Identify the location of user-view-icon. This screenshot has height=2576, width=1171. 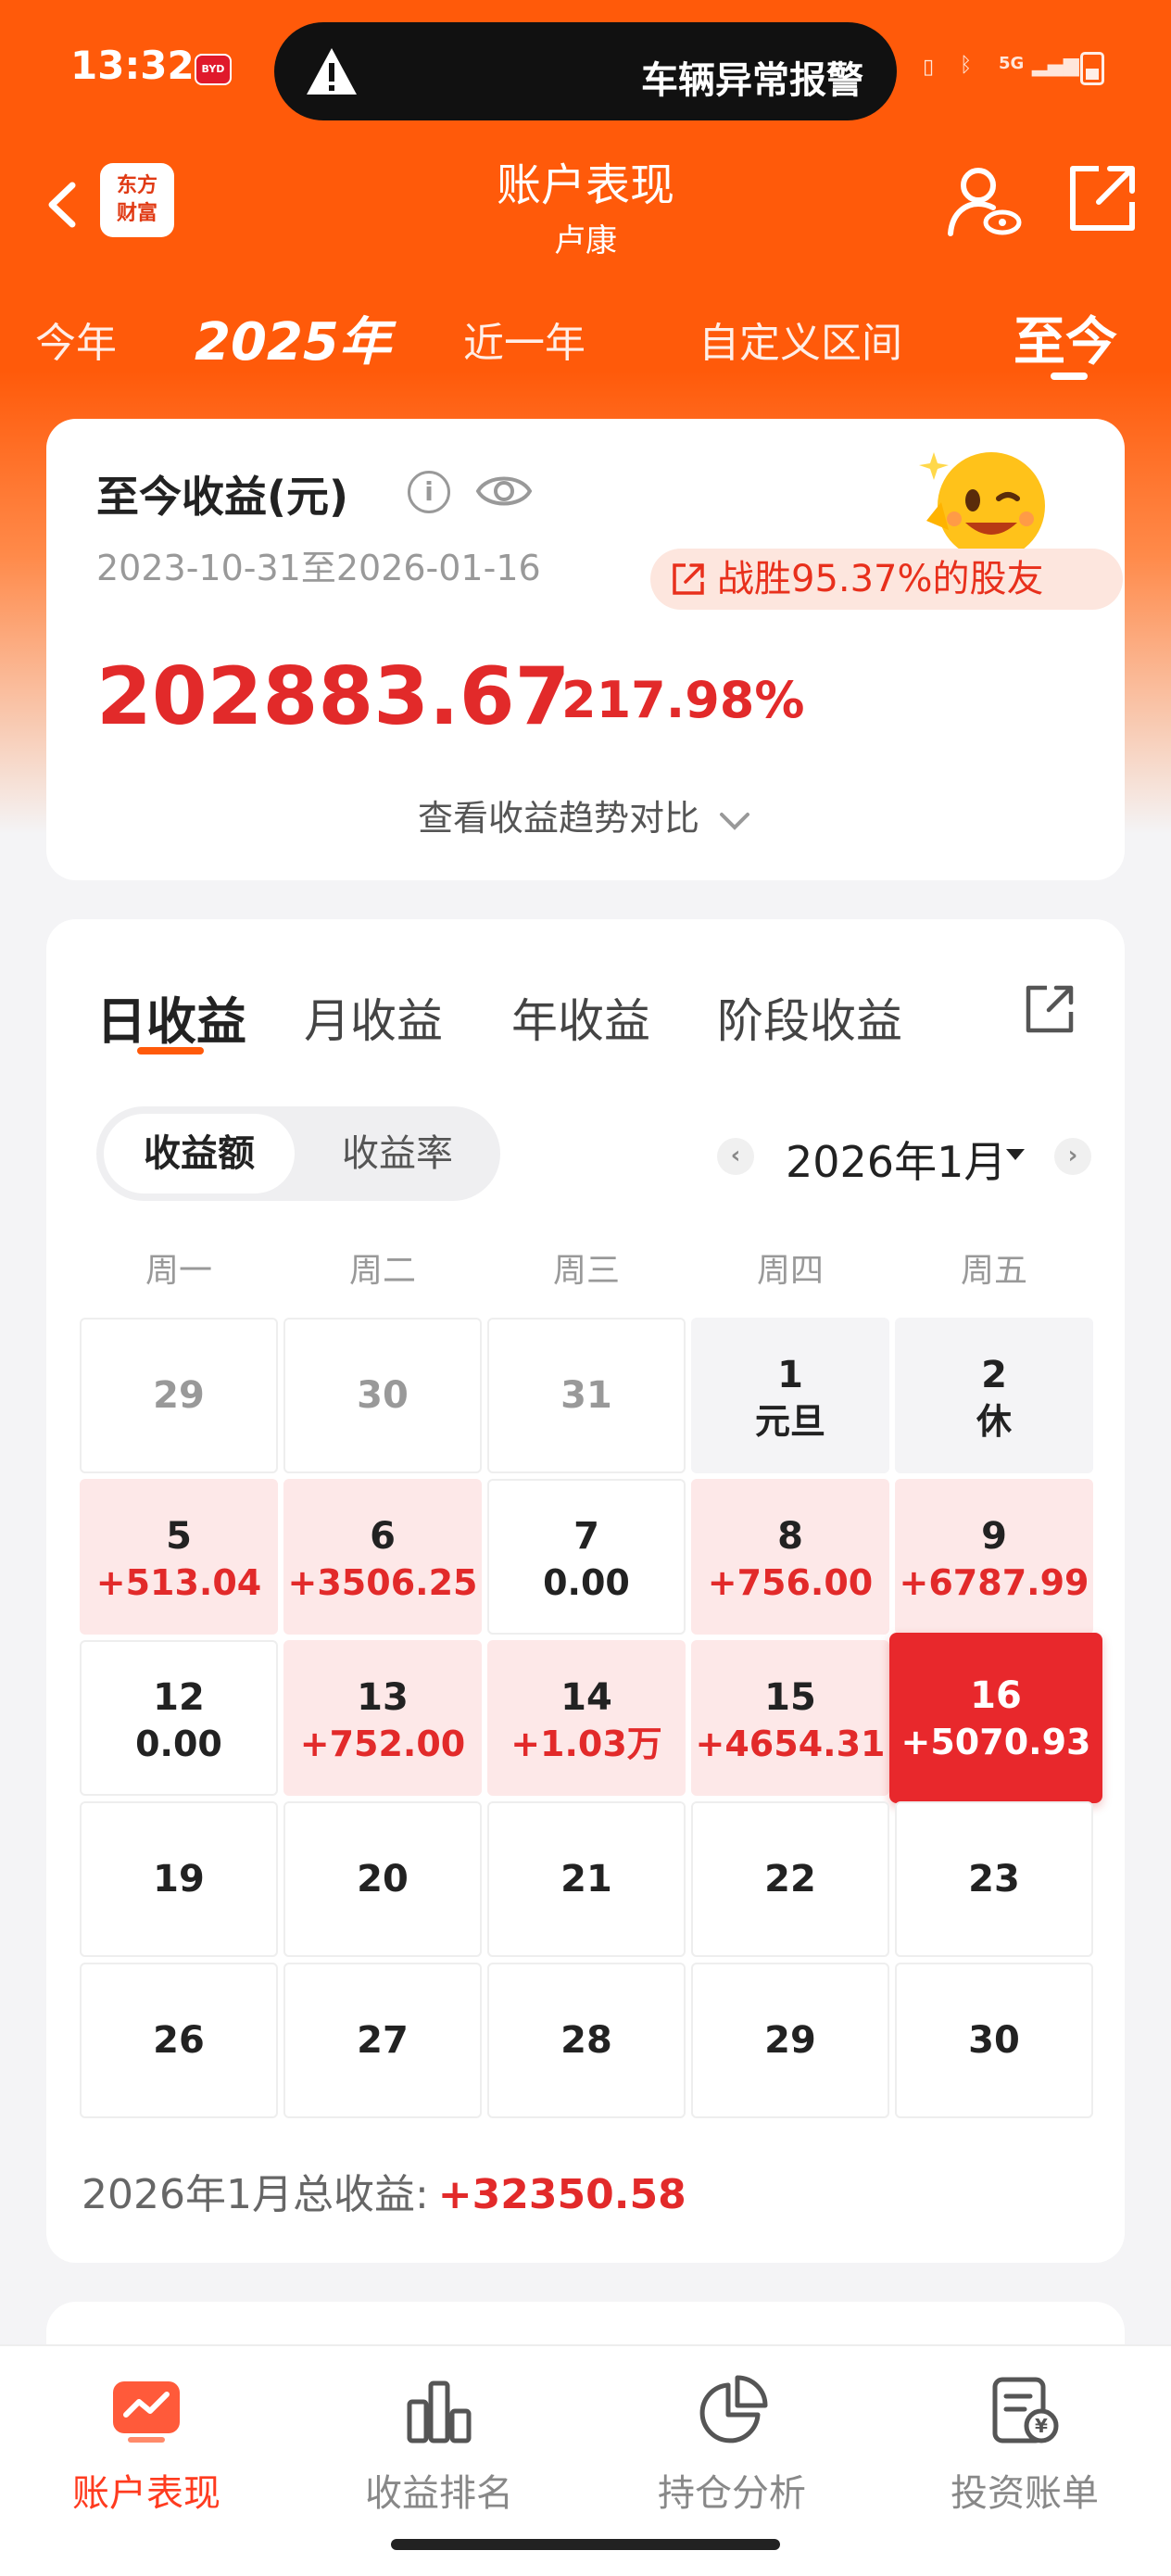
(984, 200).